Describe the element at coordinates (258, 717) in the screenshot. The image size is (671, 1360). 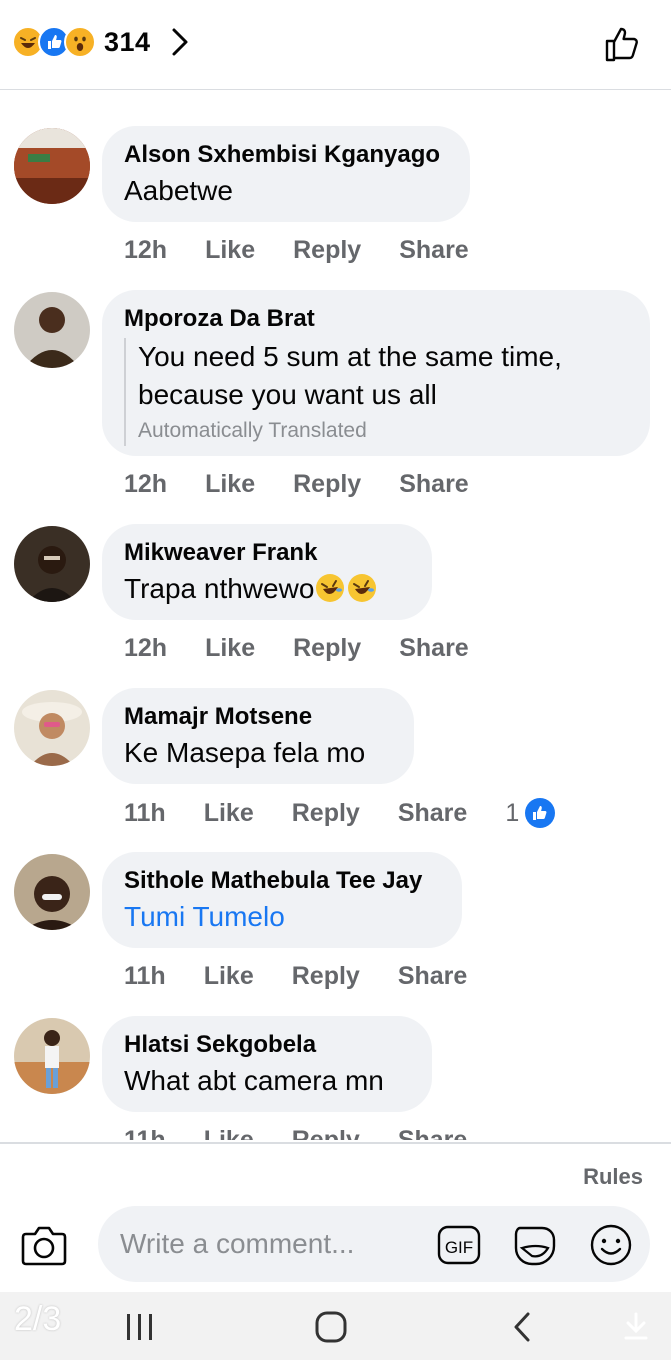
I see `comment-author: Mamajr Motsene` at that location.